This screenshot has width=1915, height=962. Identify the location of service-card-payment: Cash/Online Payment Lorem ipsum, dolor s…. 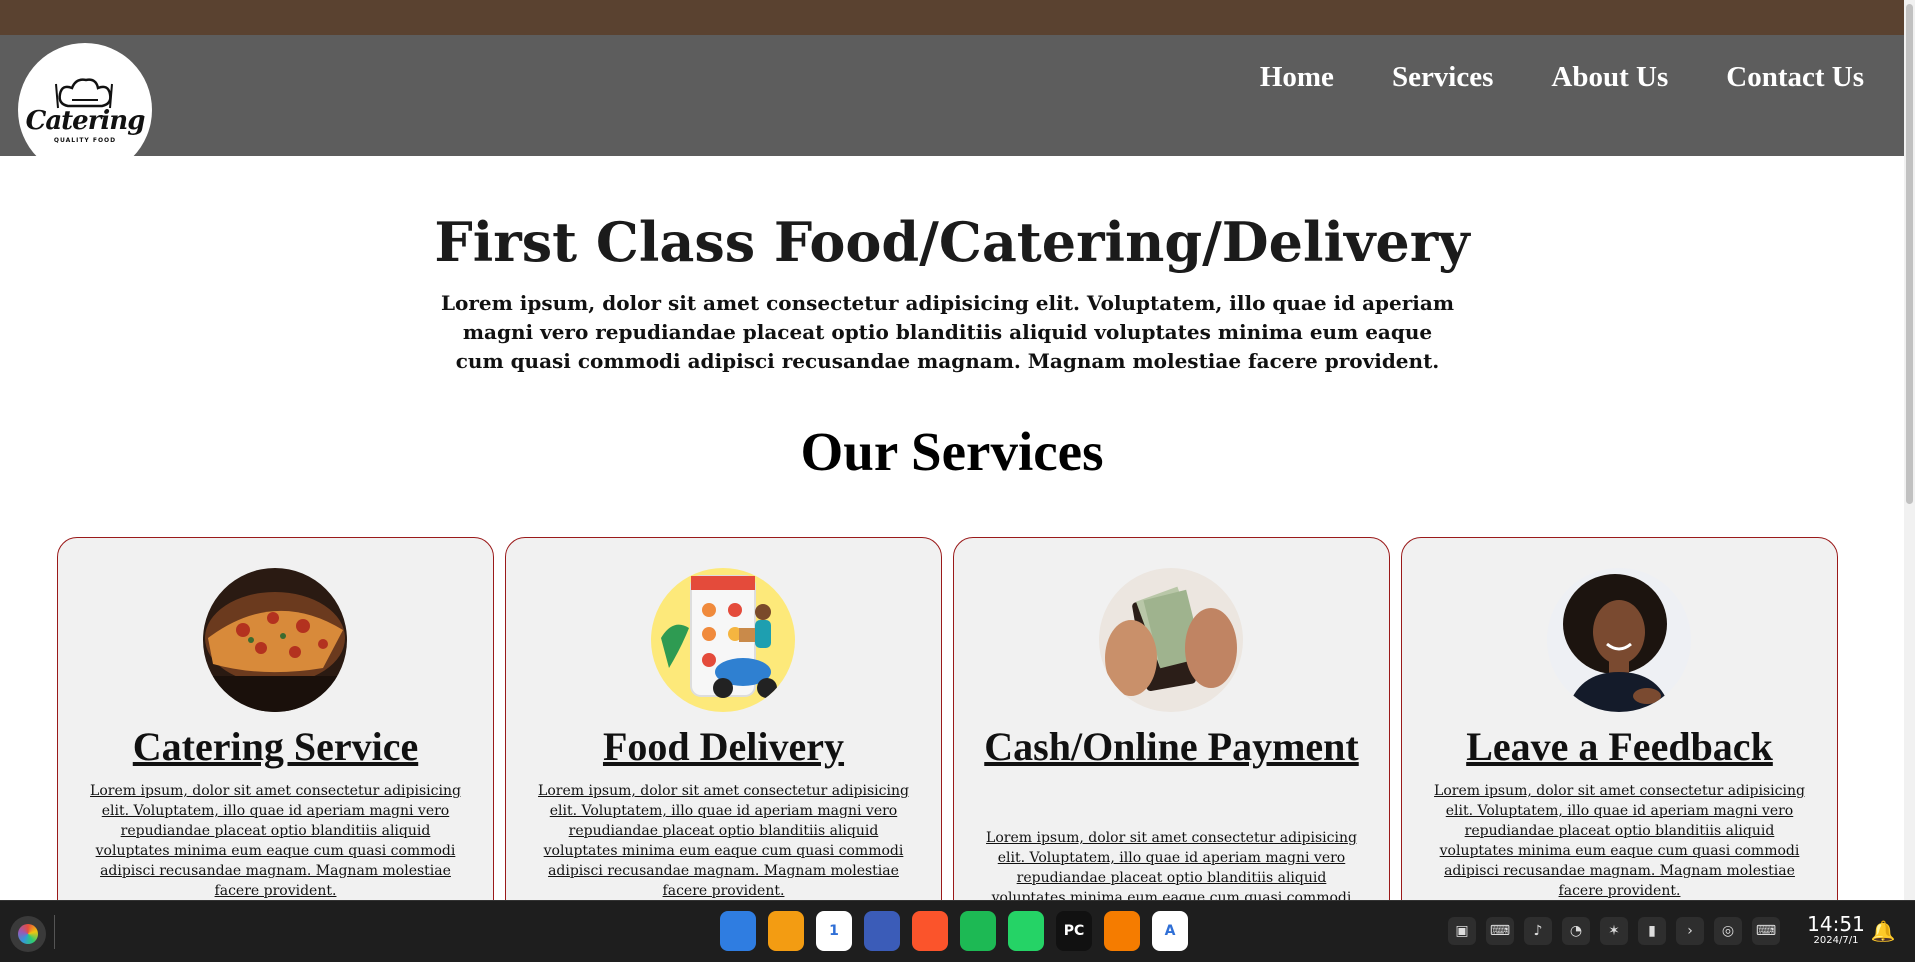
(1171, 737).